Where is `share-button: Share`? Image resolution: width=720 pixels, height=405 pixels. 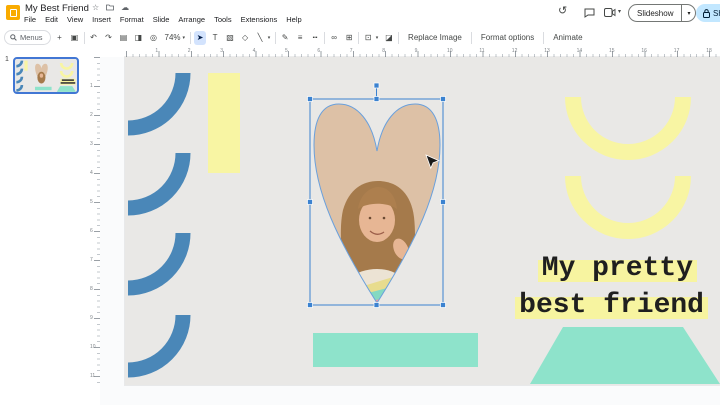
share-button: Share is located at coordinates (708, 13).